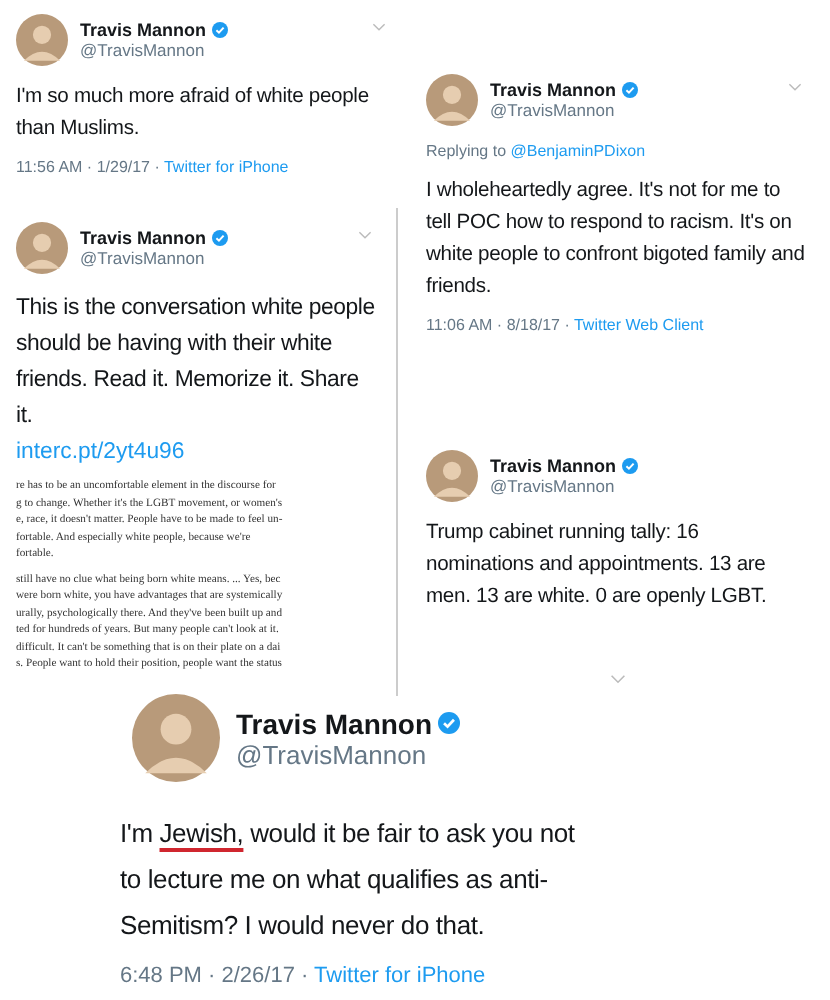 The width and height of the screenshot is (830, 1000). What do you see at coordinates (638, 325) in the screenshot?
I see `source-link: Twitter Web Client` at bounding box center [638, 325].